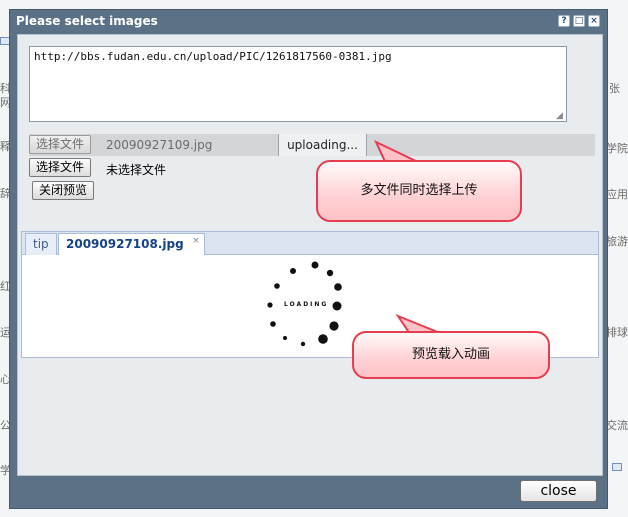 This screenshot has height=517, width=628. What do you see at coordinates (594, 21) in the screenshot?
I see `close-icon: ×` at bounding box center [594, 21].